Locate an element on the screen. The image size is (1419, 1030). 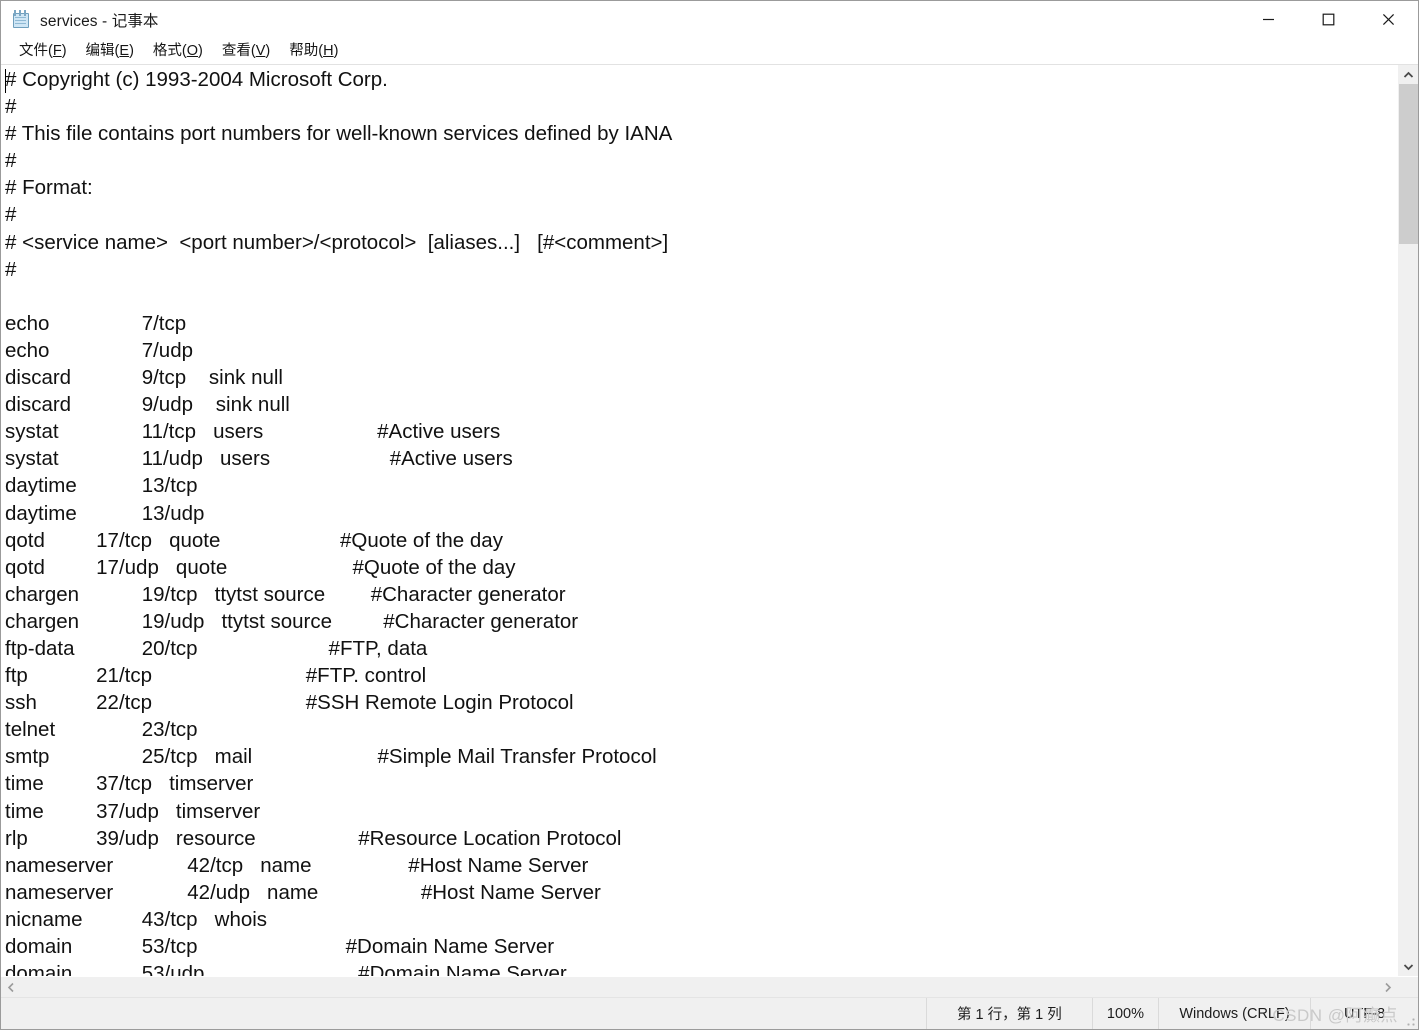
menu-item-format-accel: O is located at coordinates (192, 50).